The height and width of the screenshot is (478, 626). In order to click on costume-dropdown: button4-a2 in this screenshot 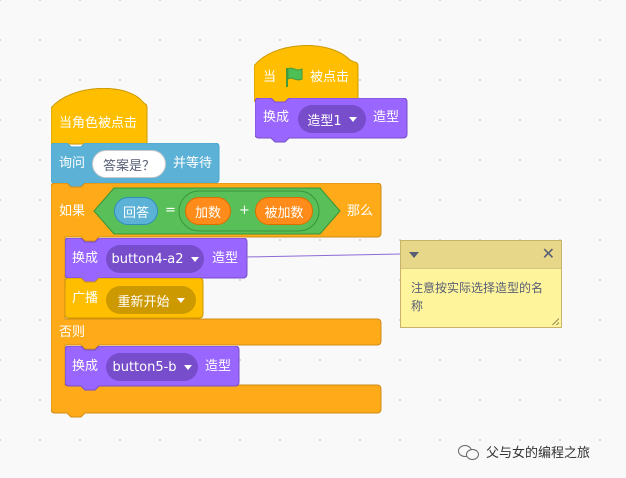, I will do `click(155, 259)`.